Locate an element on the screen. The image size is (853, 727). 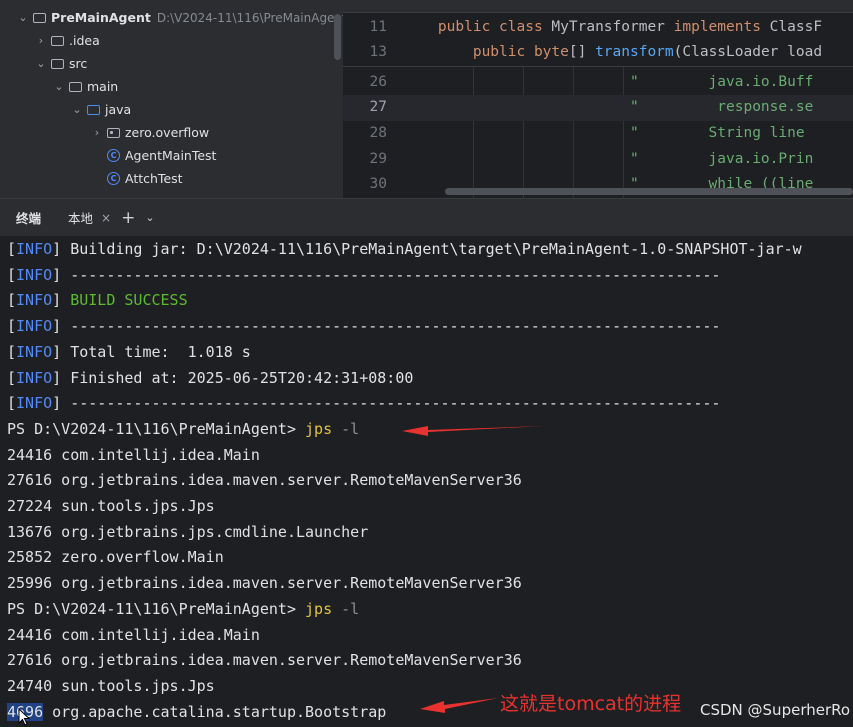
terminal-line: [INFO] Total time: 1.018 s is located at coordinates (430, 352).